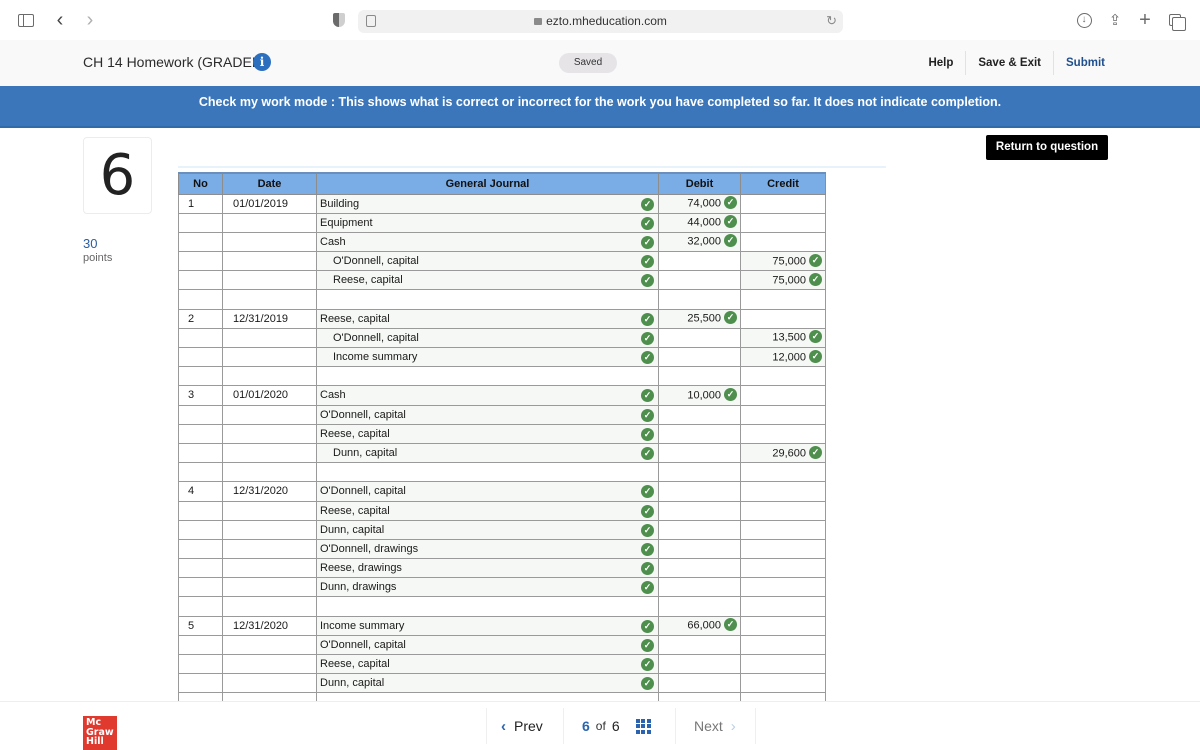 The image size is (1200, 750). Describe the element at coordinates (262, 62) in the screenshot. I see `info-icon: i` at that location.